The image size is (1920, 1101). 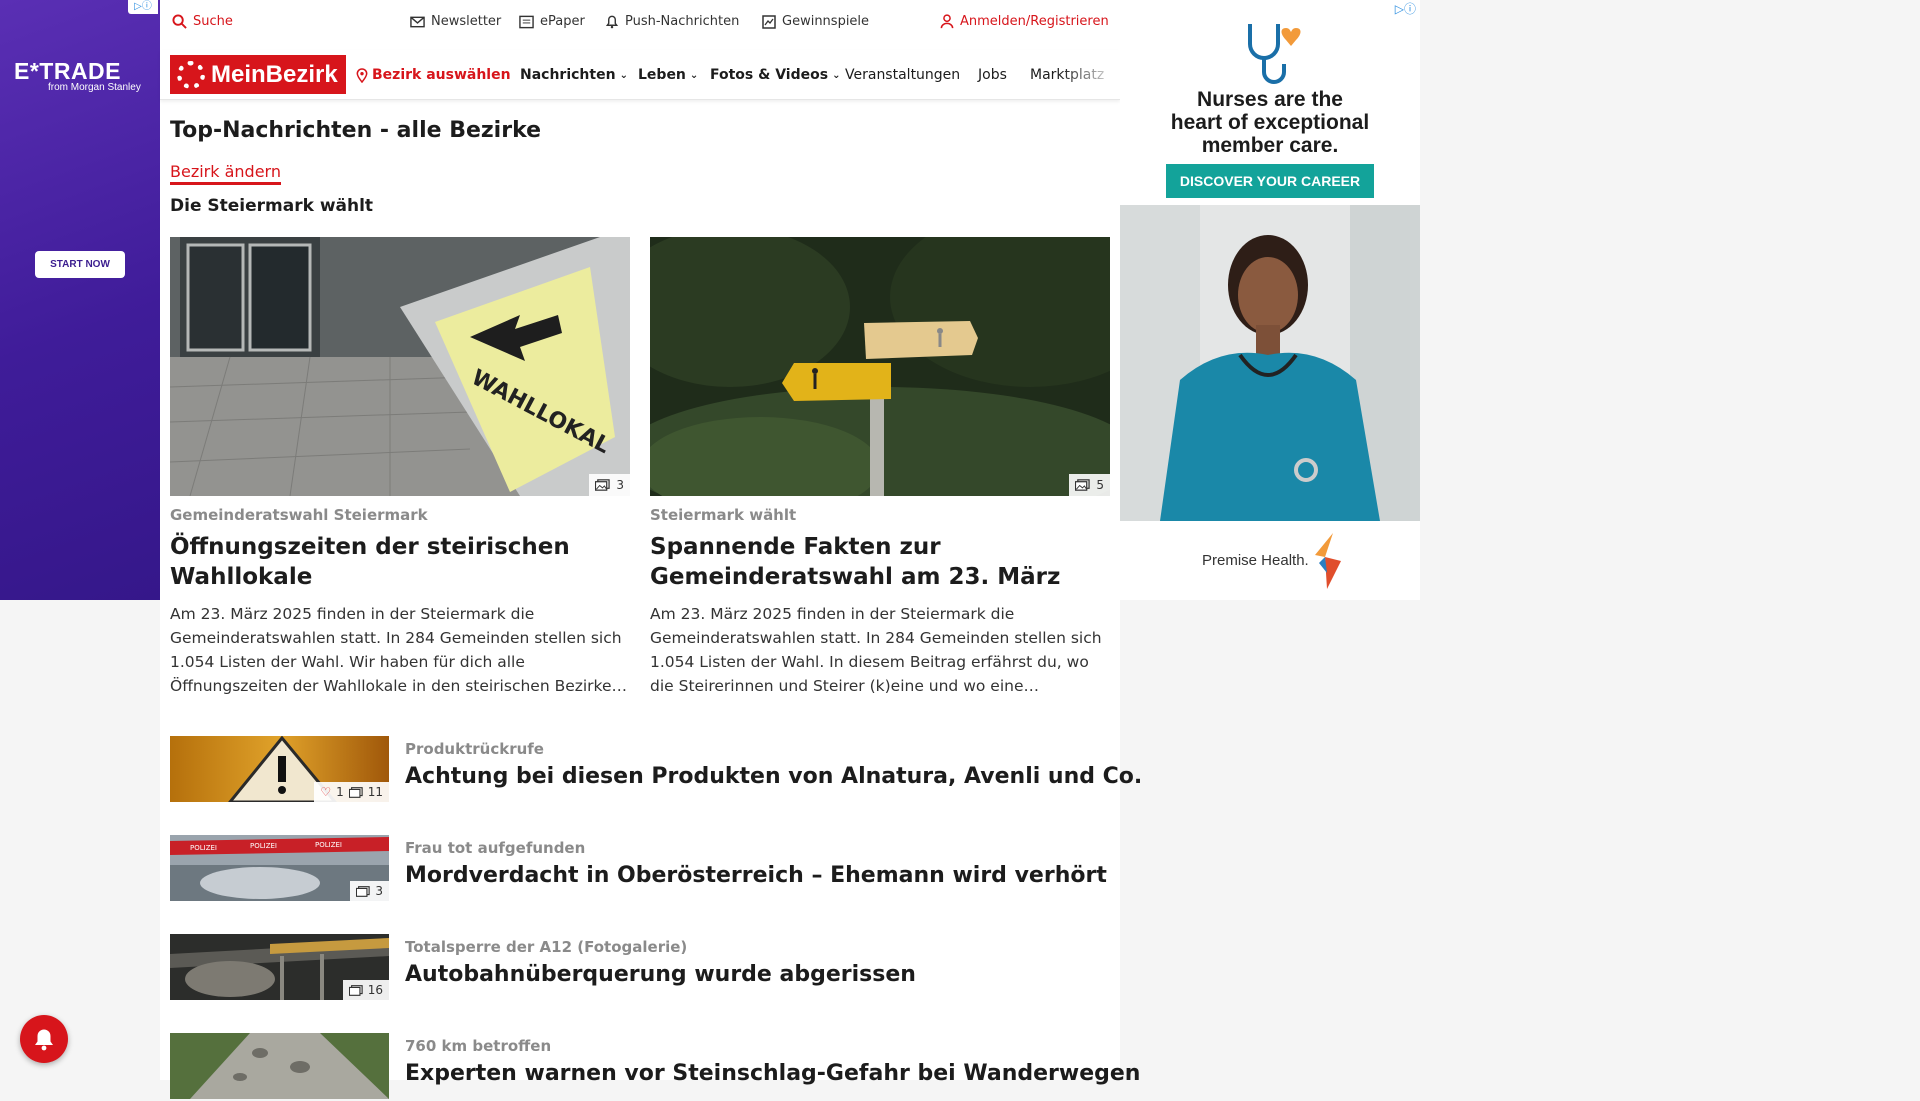 I want to click on change-bezirk-link: Bezirk ändern, so click(x=225, y=173).